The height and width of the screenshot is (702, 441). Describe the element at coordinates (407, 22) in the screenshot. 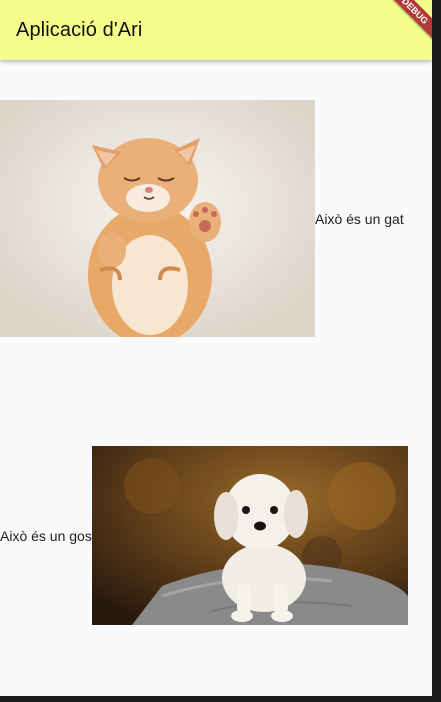

I see `debug-banner: DEBUG` at that location.